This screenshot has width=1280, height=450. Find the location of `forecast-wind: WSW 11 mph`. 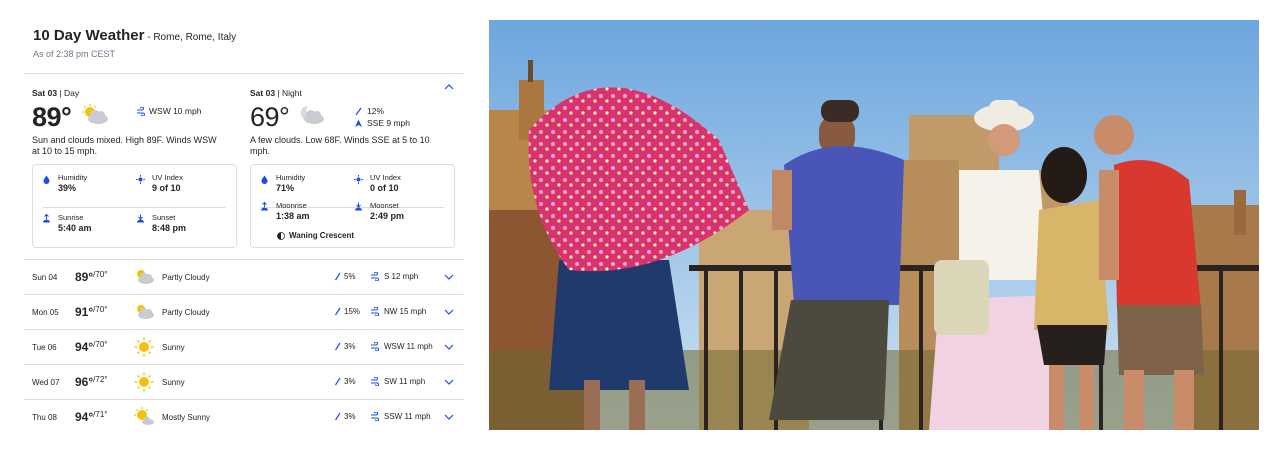

forecast-wind: WSW 11 mph is located at coordinates (401, 346).